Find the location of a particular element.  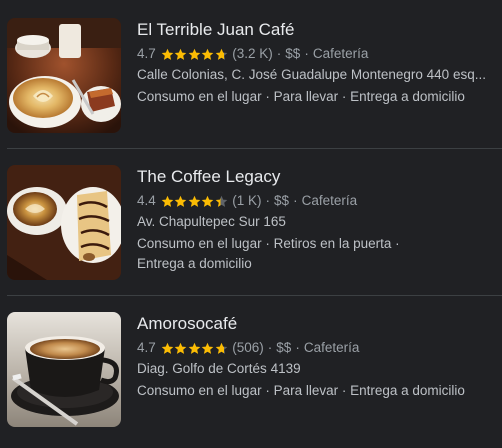

rating-row: 4.4 (1 K) · $$ · Cafetería is located at coordinates (318, 201).